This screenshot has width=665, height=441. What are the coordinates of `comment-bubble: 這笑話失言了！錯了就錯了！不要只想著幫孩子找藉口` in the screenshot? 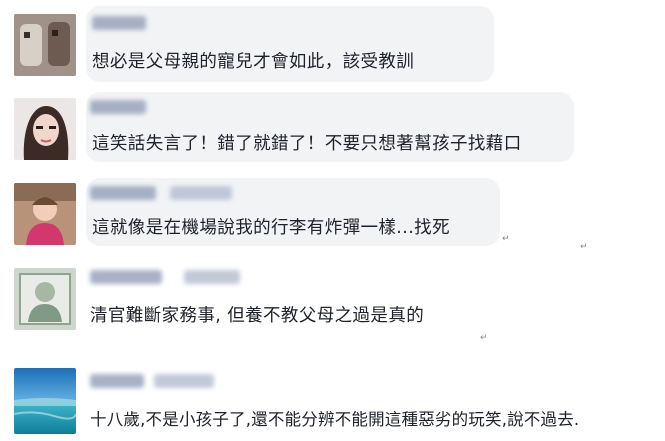 It's located at (330, 127).